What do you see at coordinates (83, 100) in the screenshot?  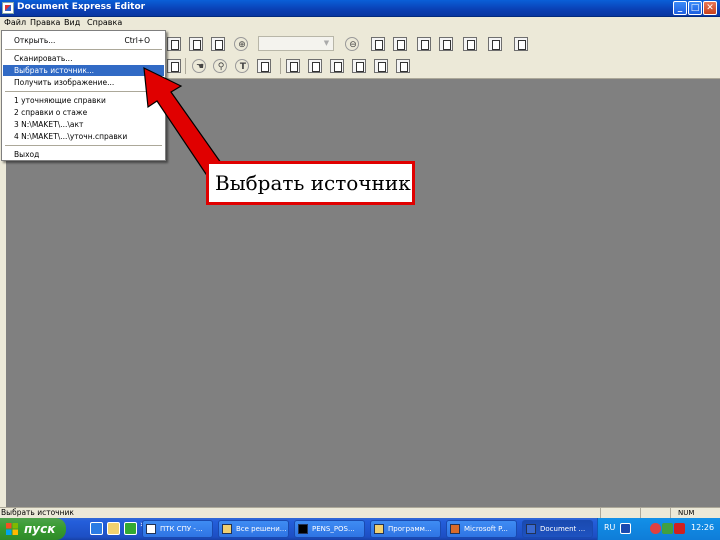 I see `menu-item-recent-1: 1 уточняющие справки` at bounding box center [83, 100].